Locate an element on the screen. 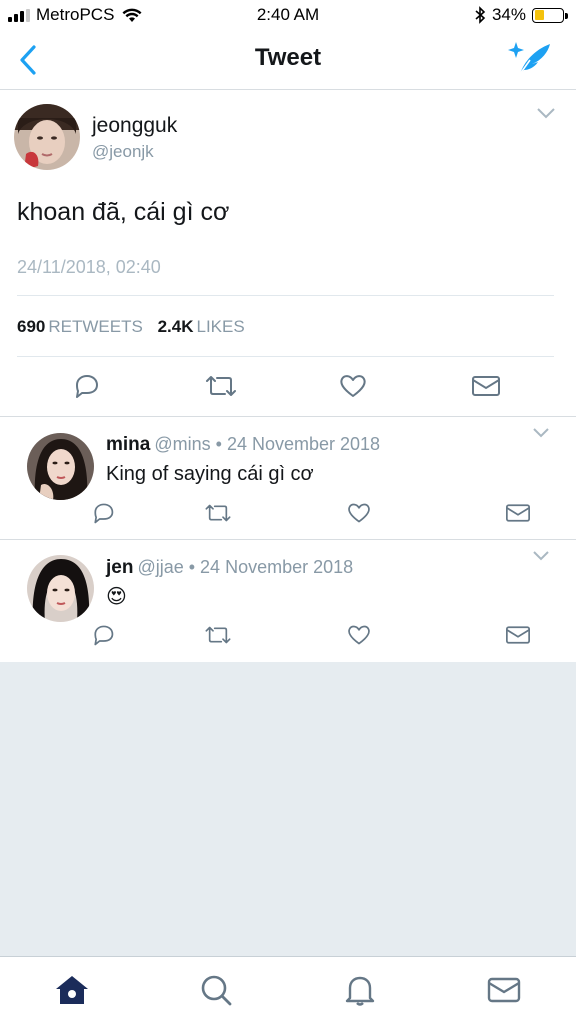  header: Tweet is located at coordinates (288, 60).